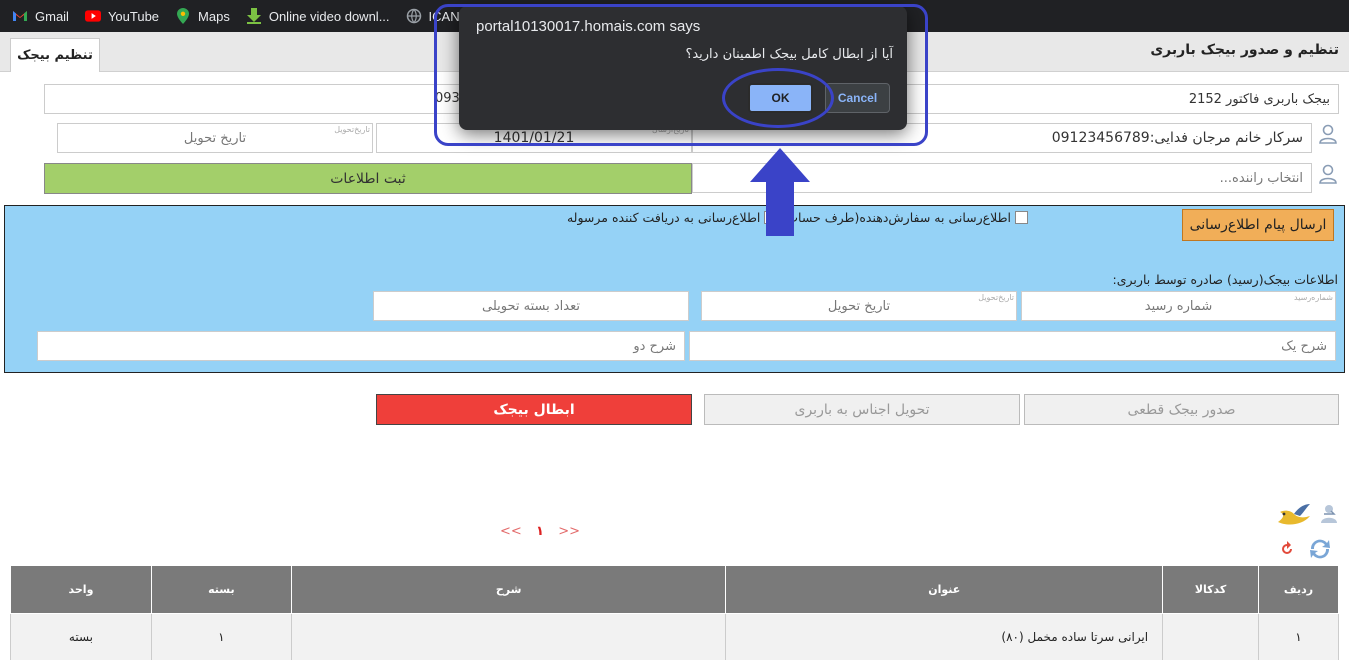 The image size is (1349, 660). I want to click on tab-bijak-settings: تنظیم بیجک, so click(55, 55).